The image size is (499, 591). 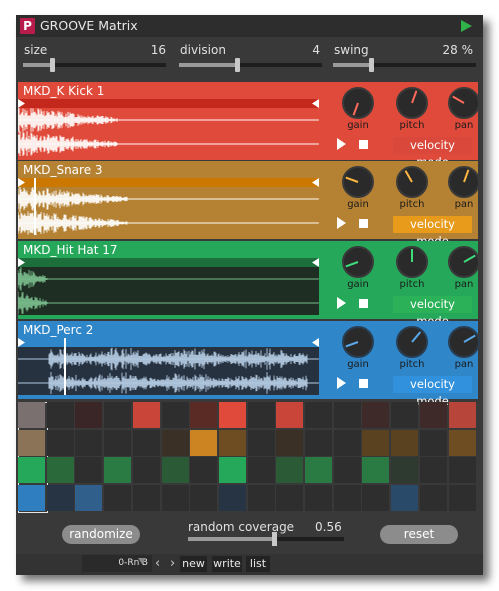 What do you see at coordinates (371, 65) in the screenshot?
I see `swing-slider-thumb` at bounding box center [371, 65].